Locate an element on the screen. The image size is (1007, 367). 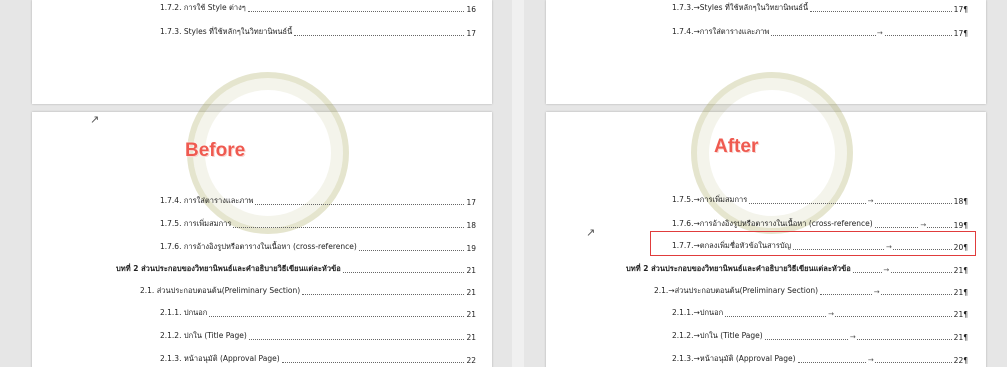
after-toc-entry: 2.1.2.→ปกใน (Title Page) → 21¶ is located at coordinates (820, 336).